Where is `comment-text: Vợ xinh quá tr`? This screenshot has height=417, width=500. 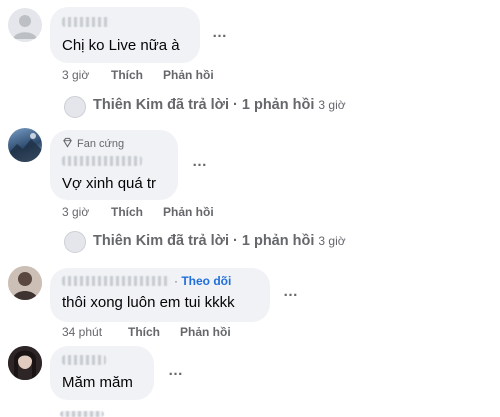
comment-text: Vợ xinh quá tr is located at coordinates (109, 183).